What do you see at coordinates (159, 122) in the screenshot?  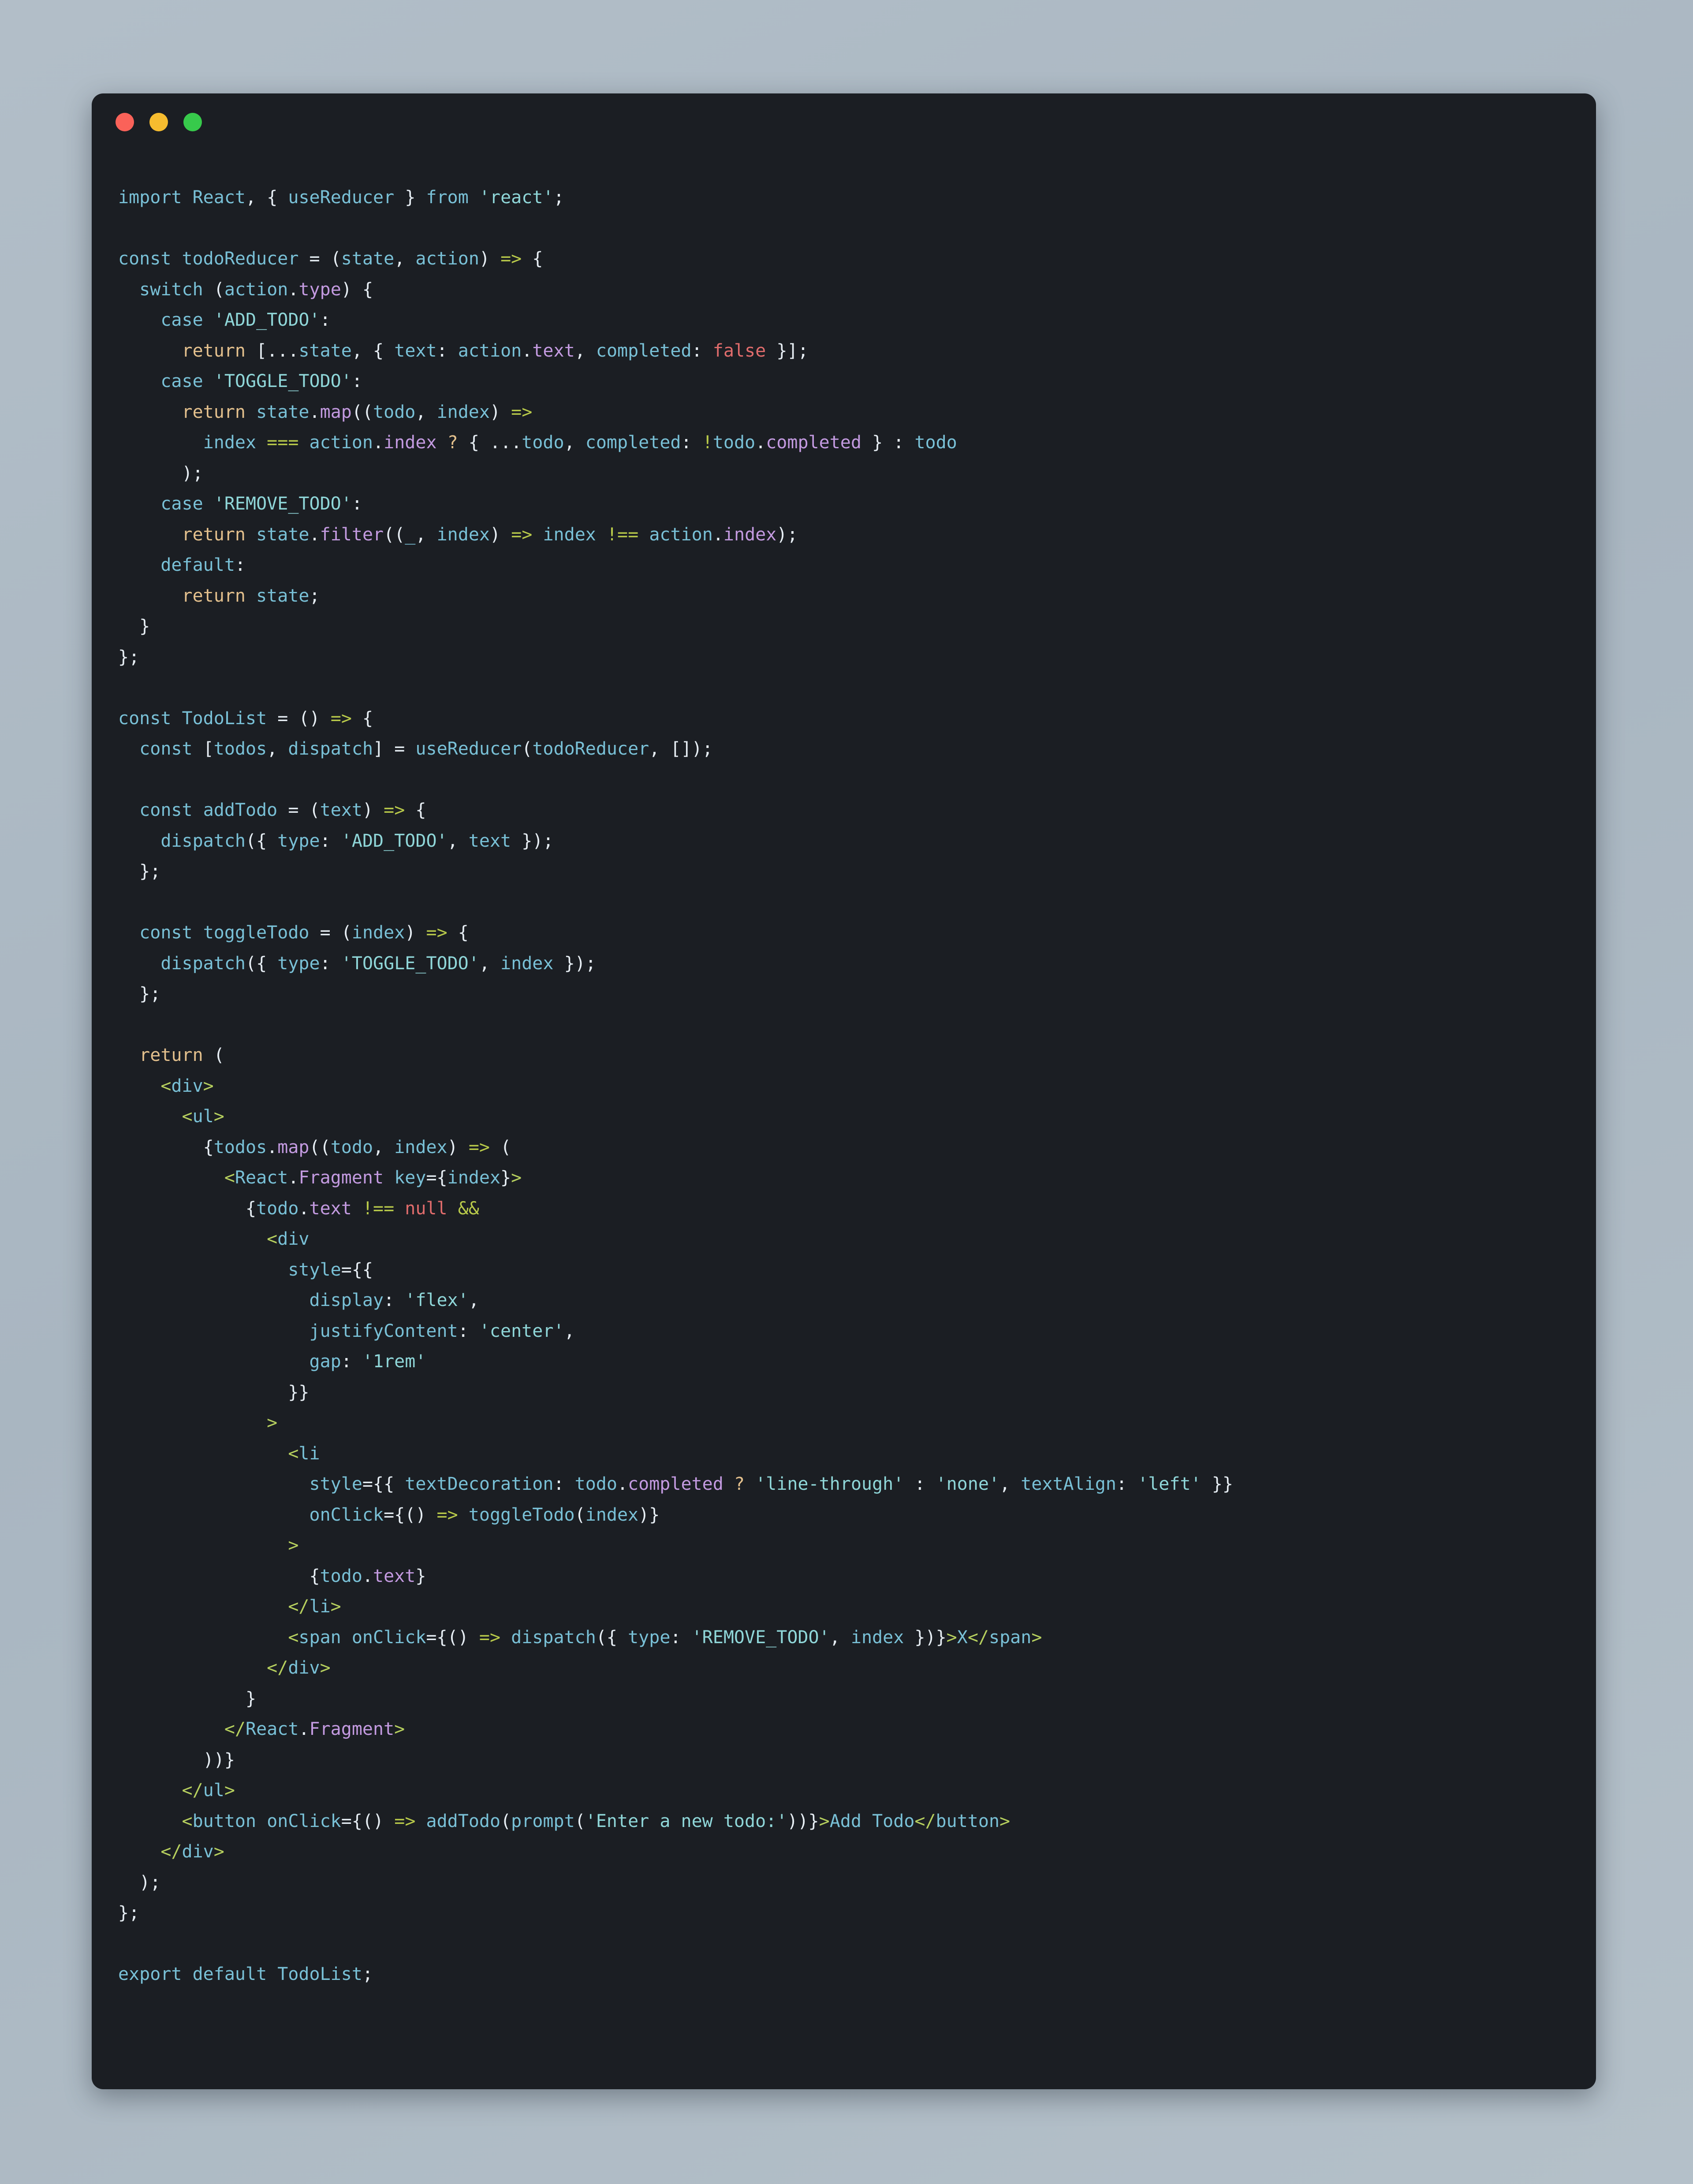 I see `minimize-window-button` at bounding box center [159, 122].